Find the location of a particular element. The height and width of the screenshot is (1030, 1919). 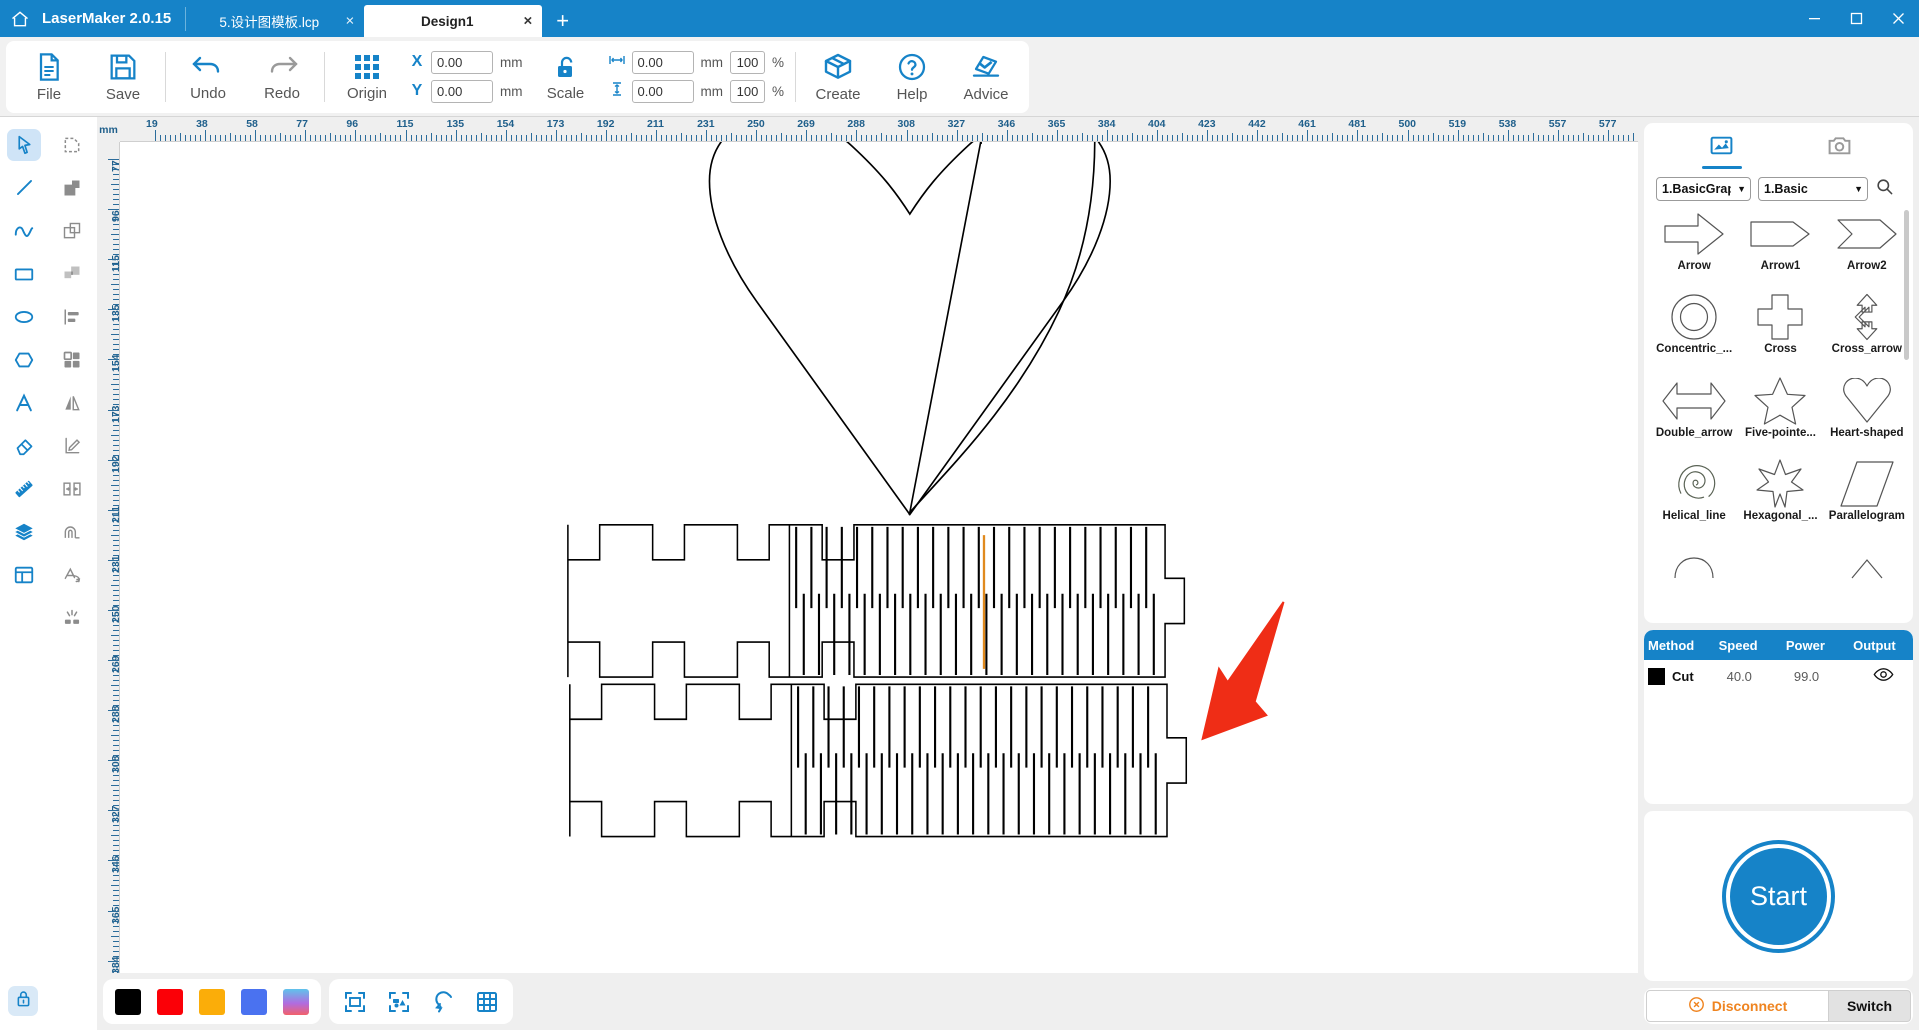

start-button: Start is located at coordinates (1778, 896).